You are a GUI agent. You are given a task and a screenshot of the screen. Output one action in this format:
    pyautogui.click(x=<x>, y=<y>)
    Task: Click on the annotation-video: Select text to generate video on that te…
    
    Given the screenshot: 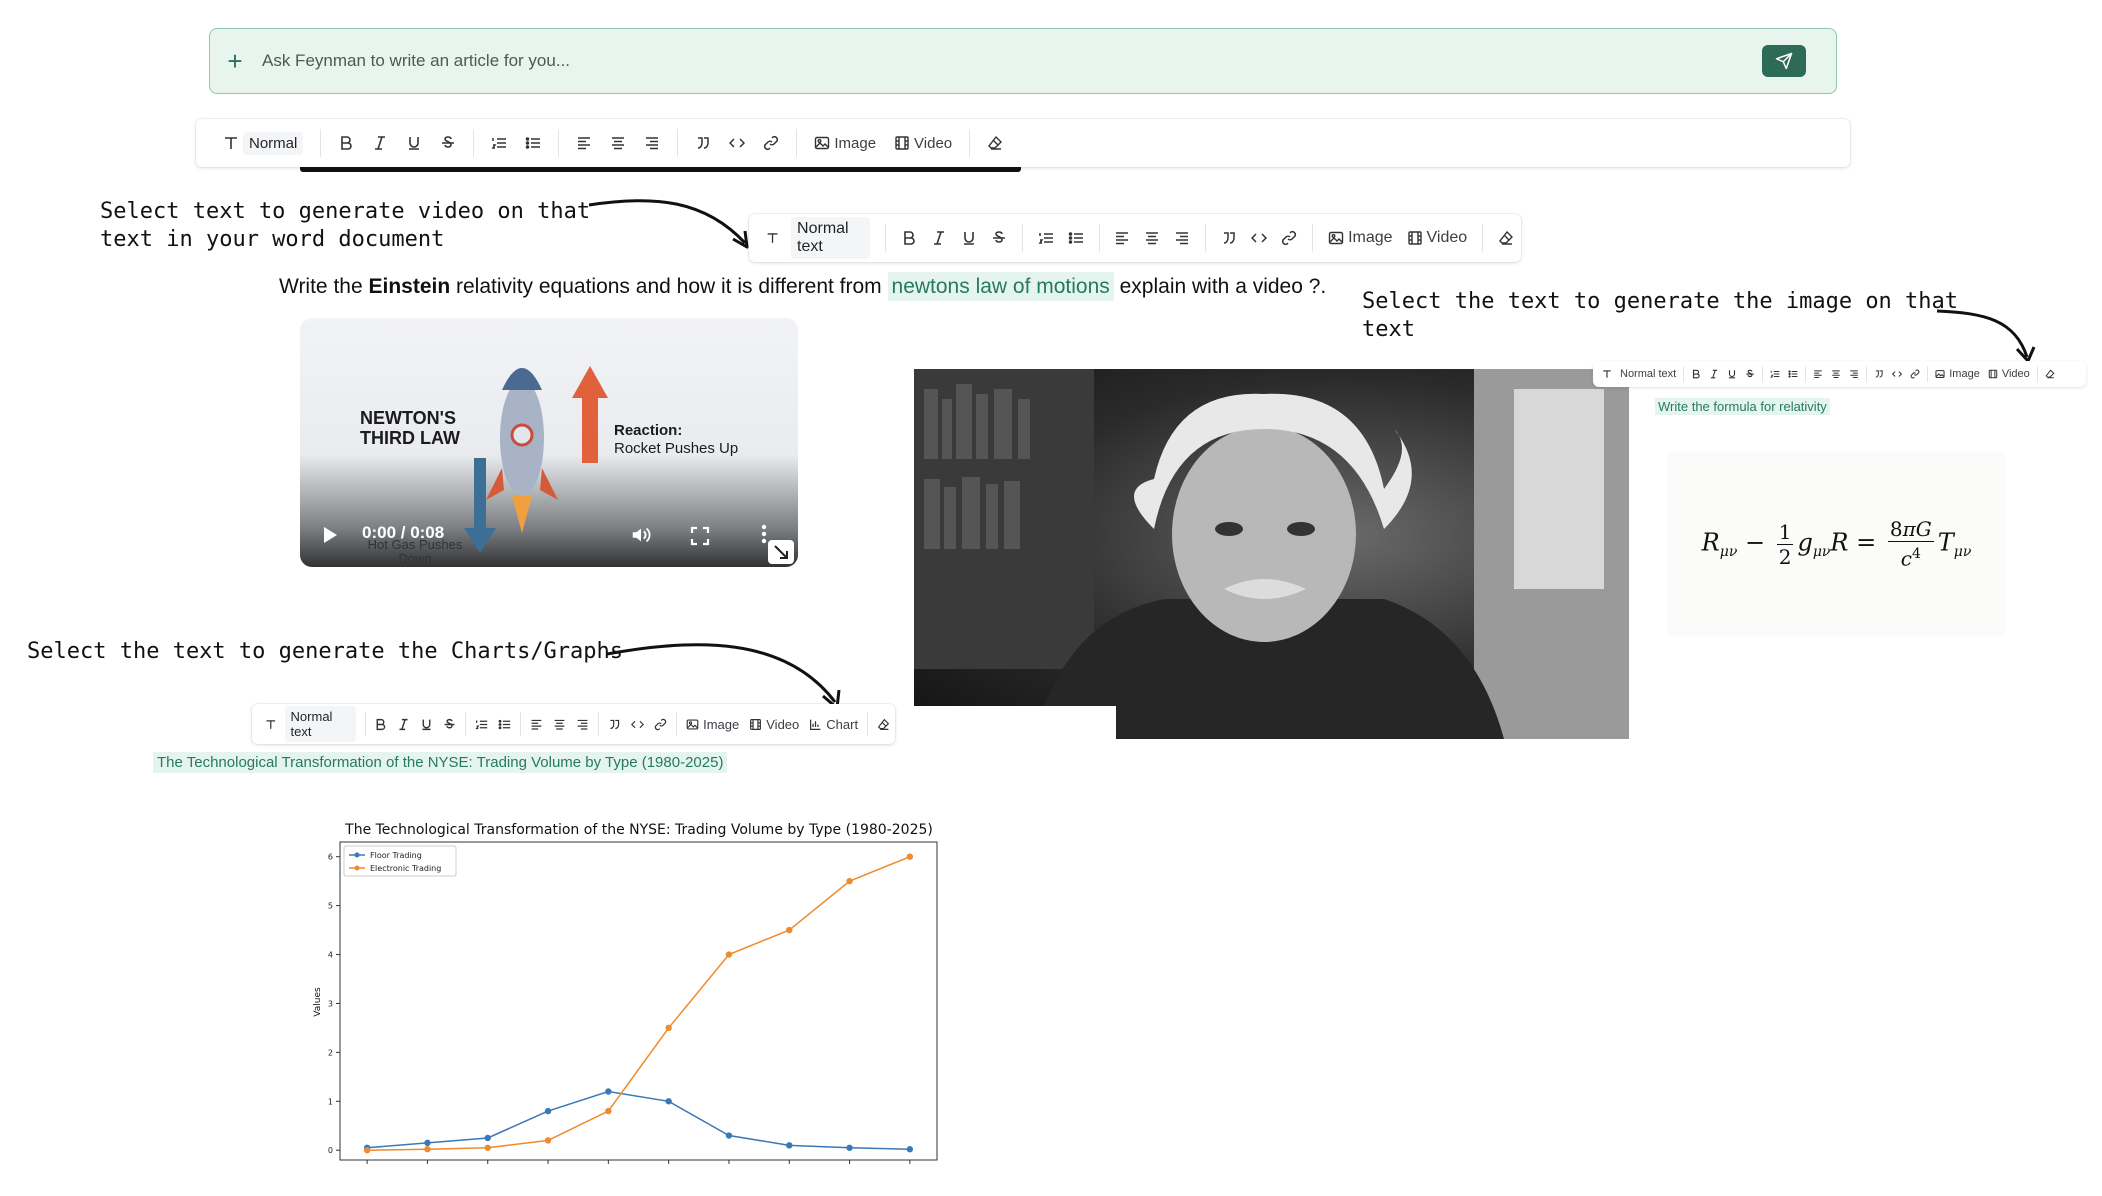 What is the action you would take?
    pyautogui.click(x=345, y=225)
    